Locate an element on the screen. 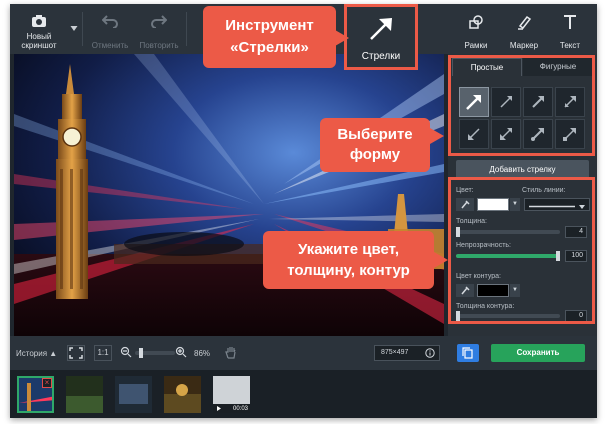 This screenshot has height=424, width=606. chevron-down-icon is located at coordinates (74, 28).